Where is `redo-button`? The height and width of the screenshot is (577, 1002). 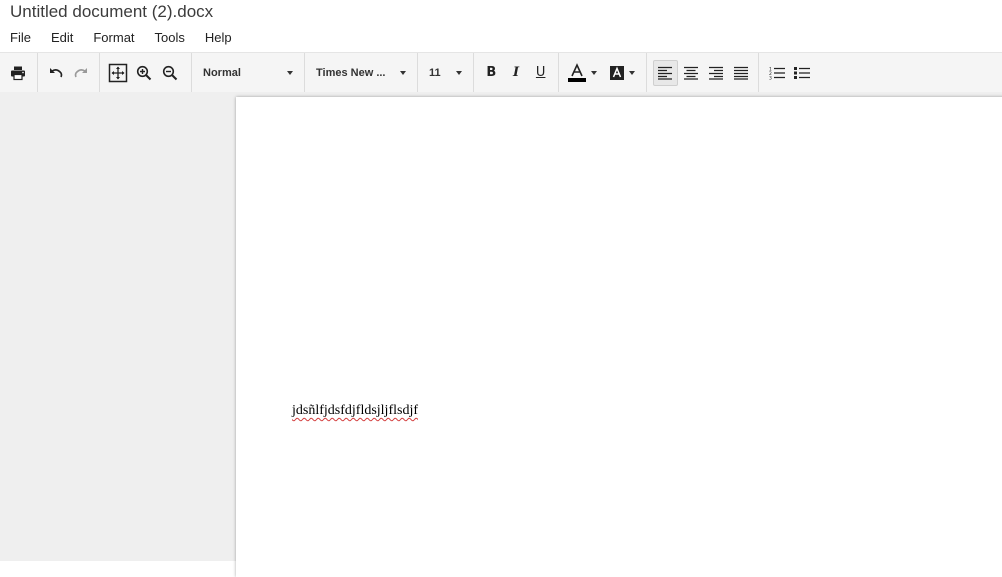 redo-button is located at coordinates (82, 73).